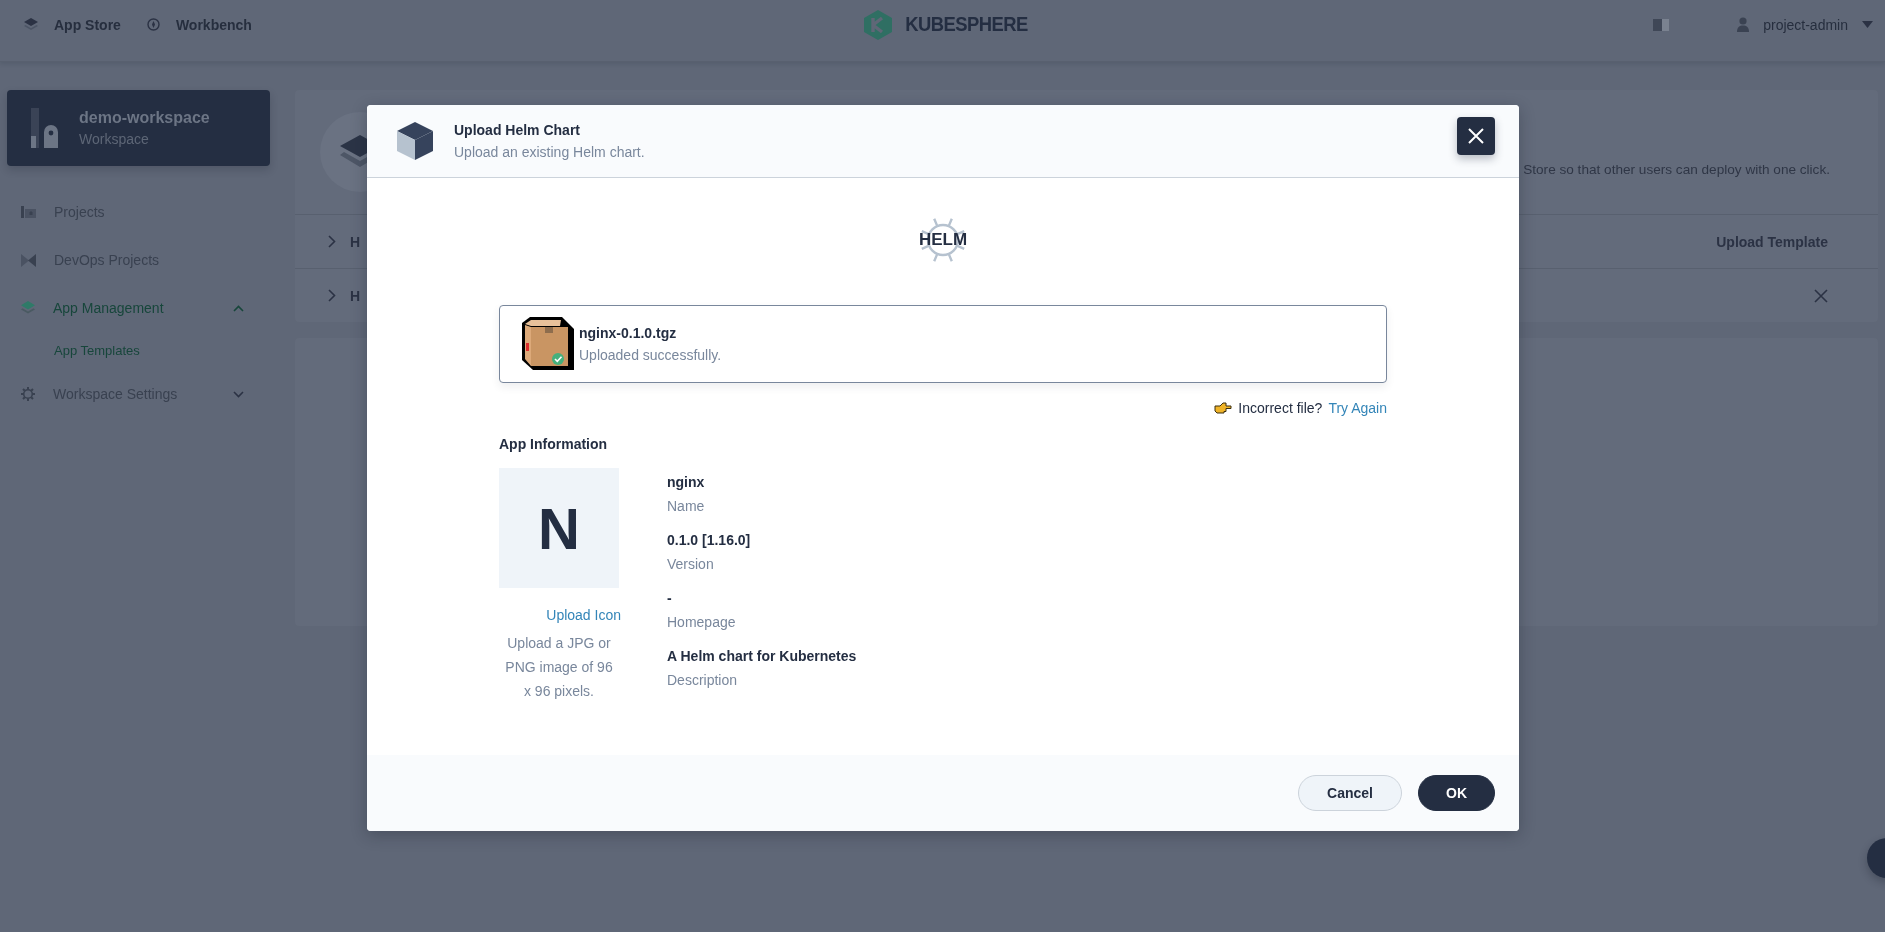  I want to click on upload-icon-link: Upload Icon, so click(560, 615).